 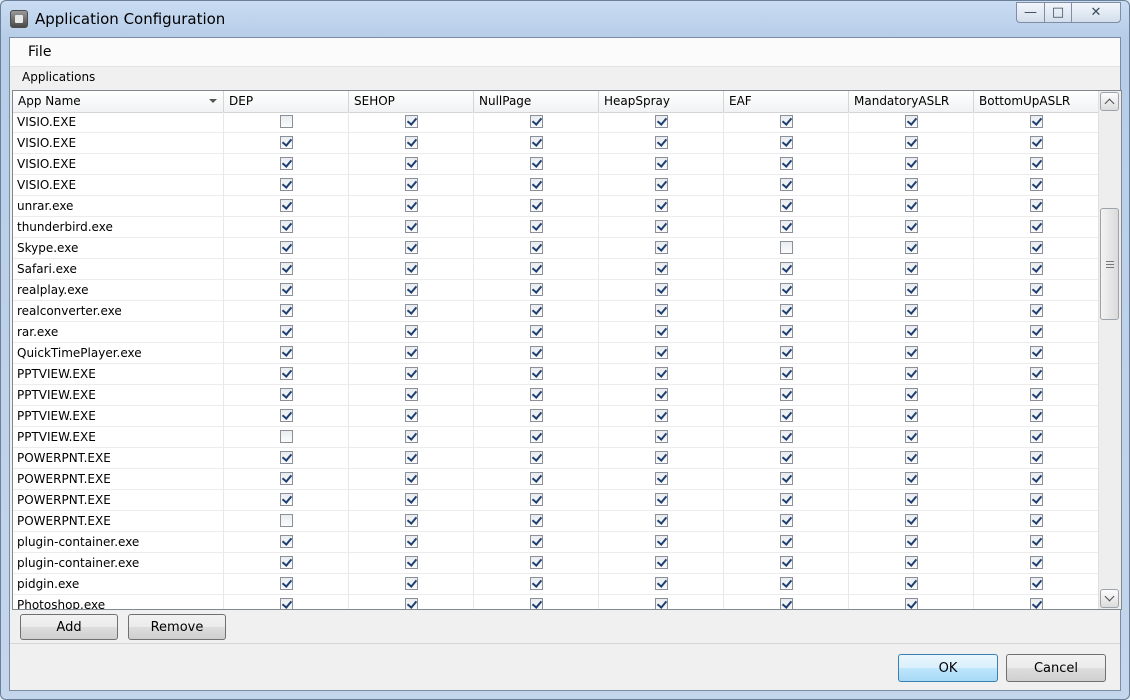 I want to click on menu-file: File, so click(x=39, y=52).